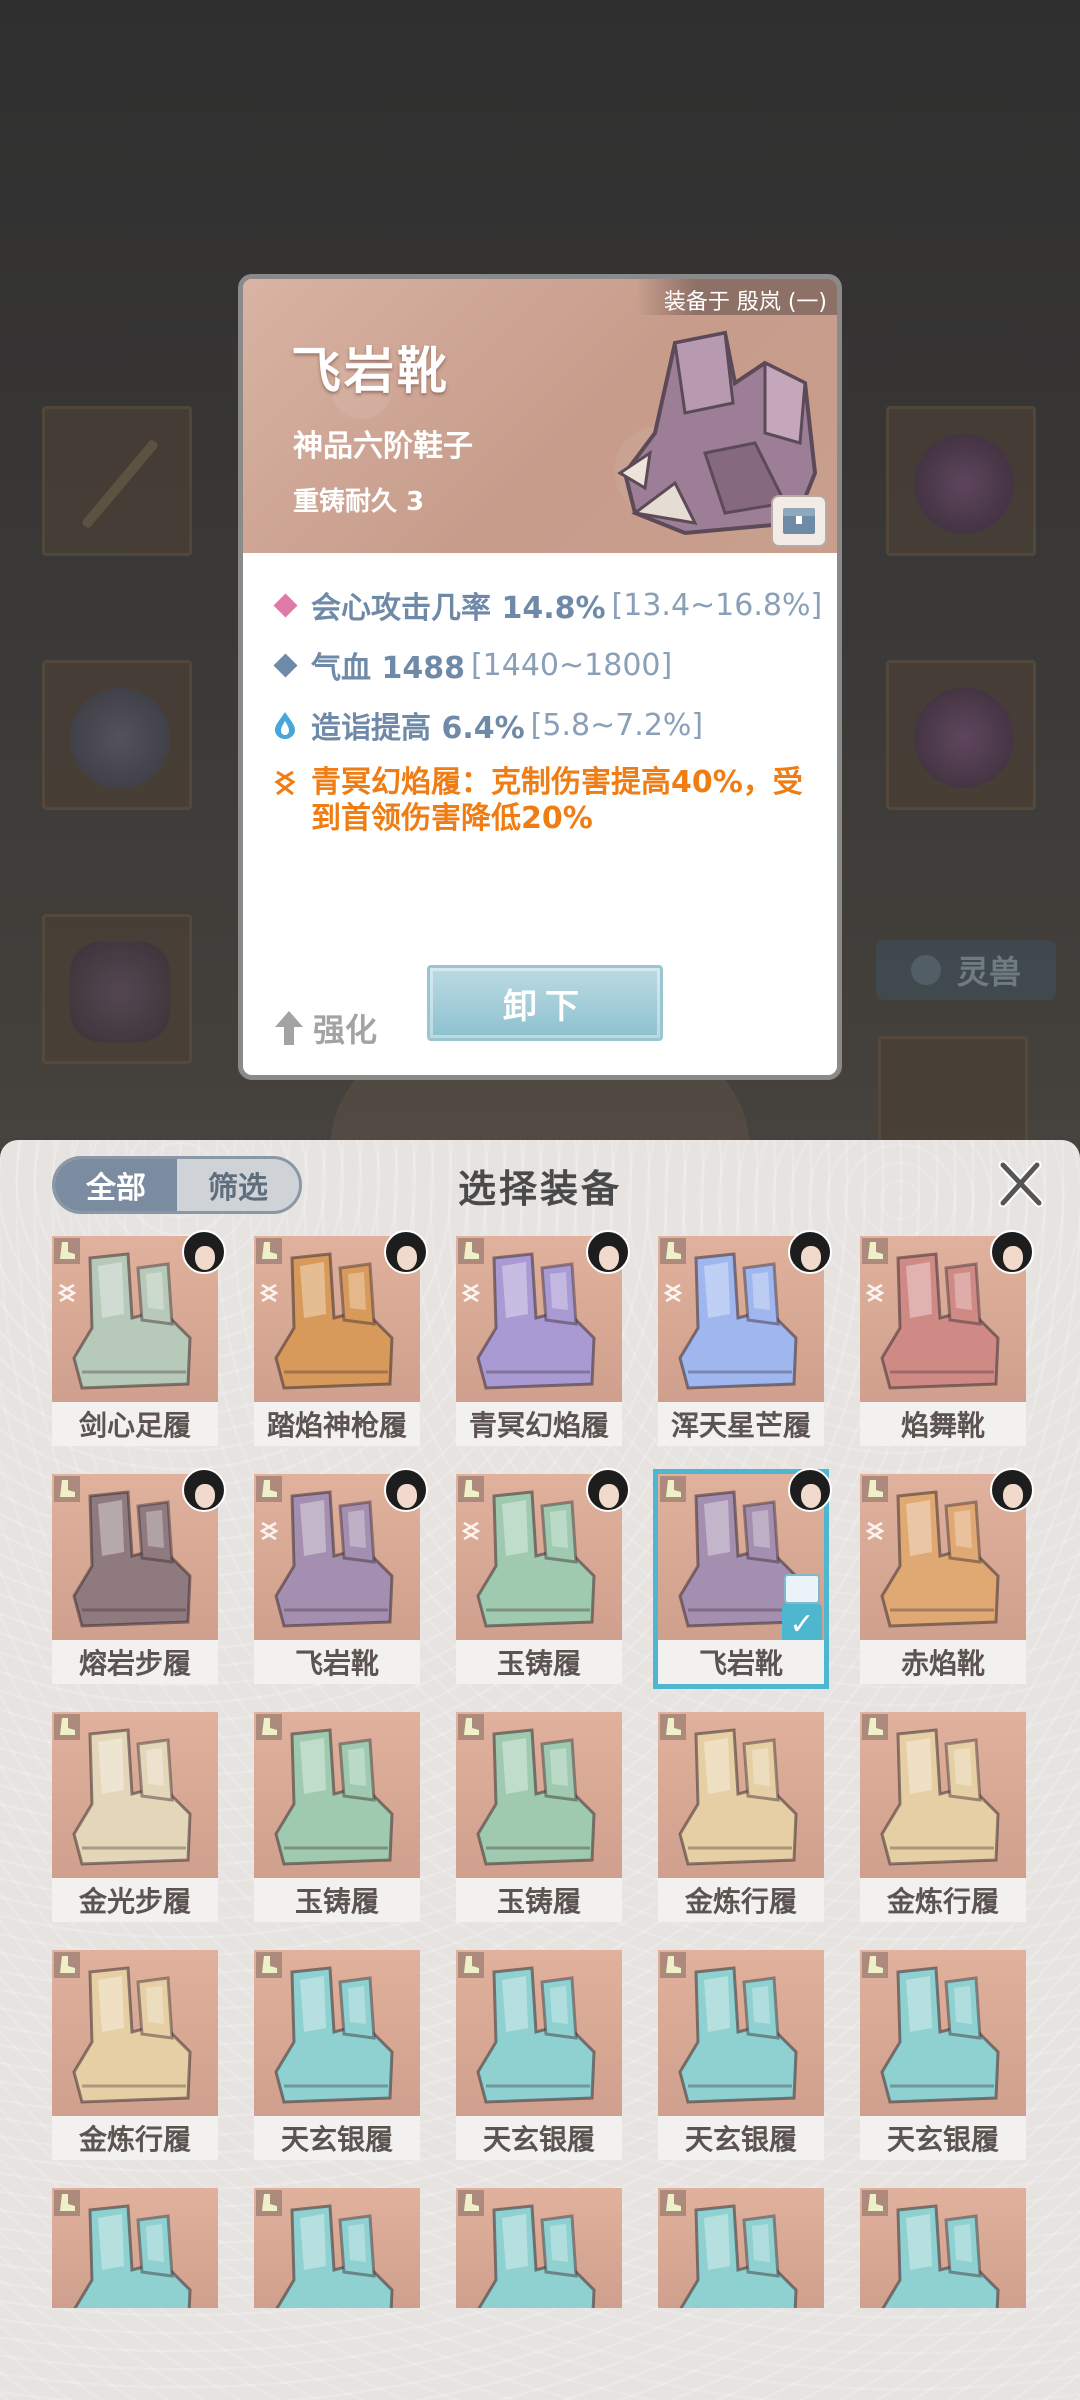  I want to click on equipment-item: 金光步履, so click(135, 1817).